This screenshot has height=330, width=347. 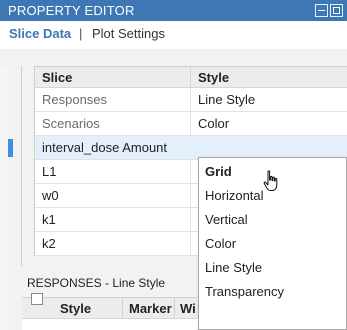 I want to click on tab-bar: Slice Data | Plot Settings, so click(x=173, y=35).